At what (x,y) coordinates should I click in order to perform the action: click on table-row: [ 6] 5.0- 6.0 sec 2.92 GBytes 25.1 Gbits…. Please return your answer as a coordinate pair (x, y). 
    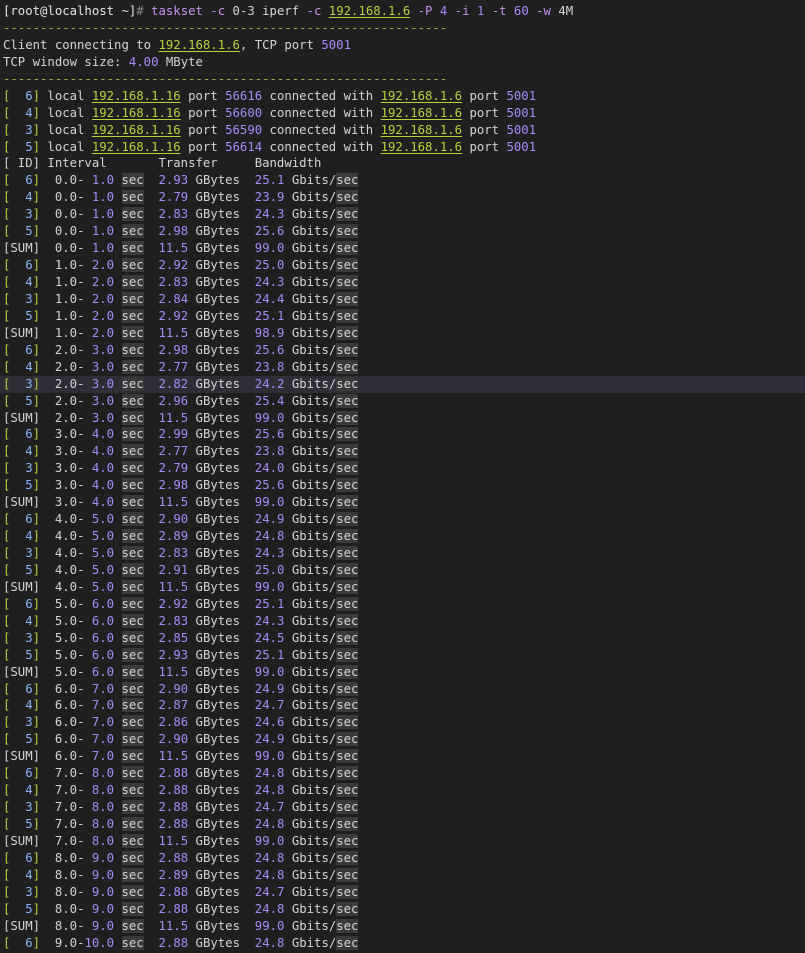
    Looking at the image, I should click on (404, 604).